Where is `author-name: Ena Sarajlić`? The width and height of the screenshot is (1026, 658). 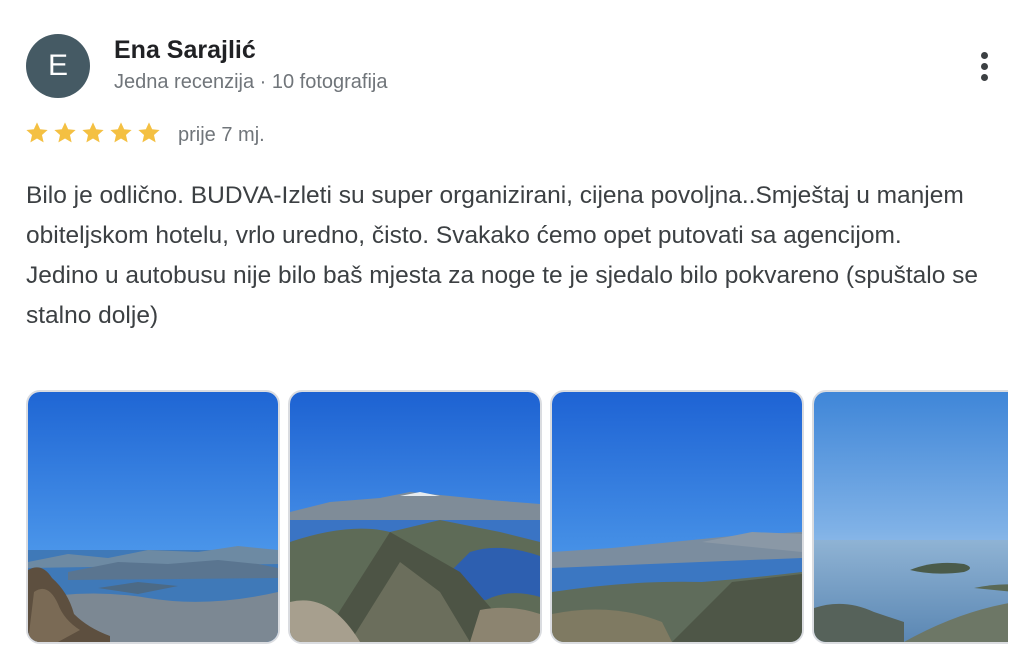
author-name: Ena Sarajlić is located at coordinates (185, 50).